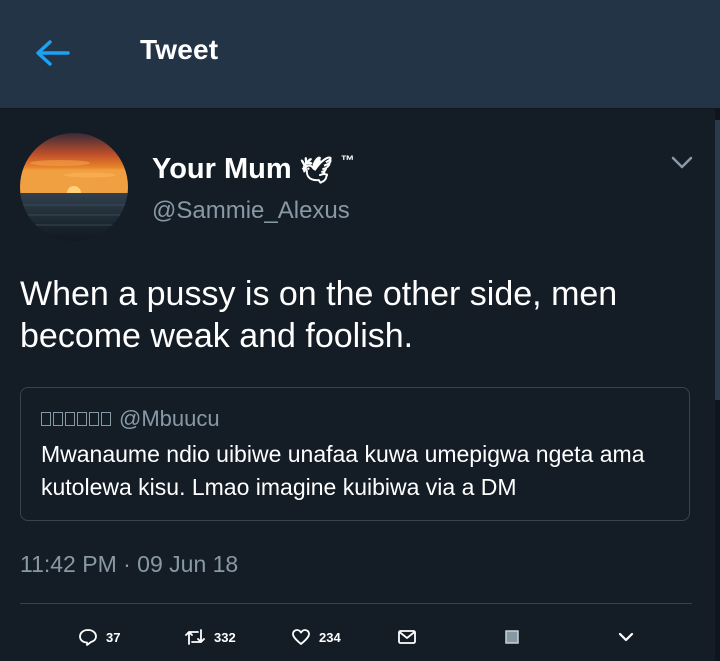 This screenshot has height=661, width=720. I want to click on dove-icon: 🕊, so click(316, 169).